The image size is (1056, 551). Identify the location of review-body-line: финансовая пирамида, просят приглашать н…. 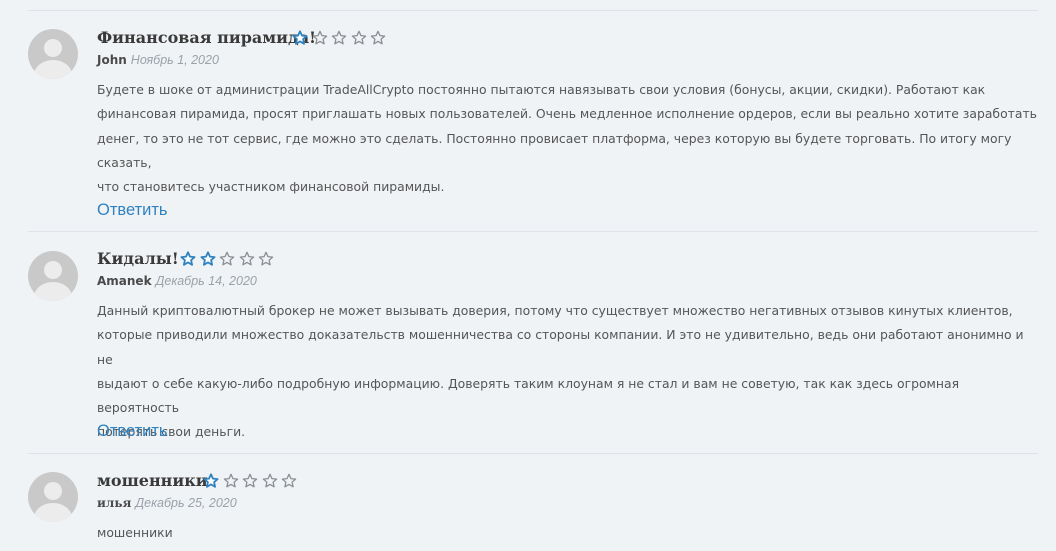
(567, 114).